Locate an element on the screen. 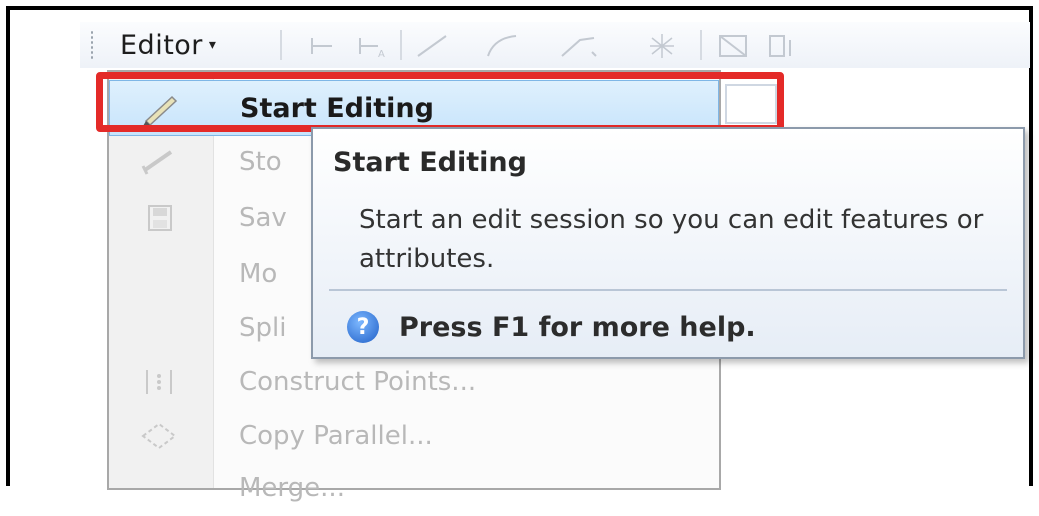  svg-text: A is located at coordinates (381, 54).